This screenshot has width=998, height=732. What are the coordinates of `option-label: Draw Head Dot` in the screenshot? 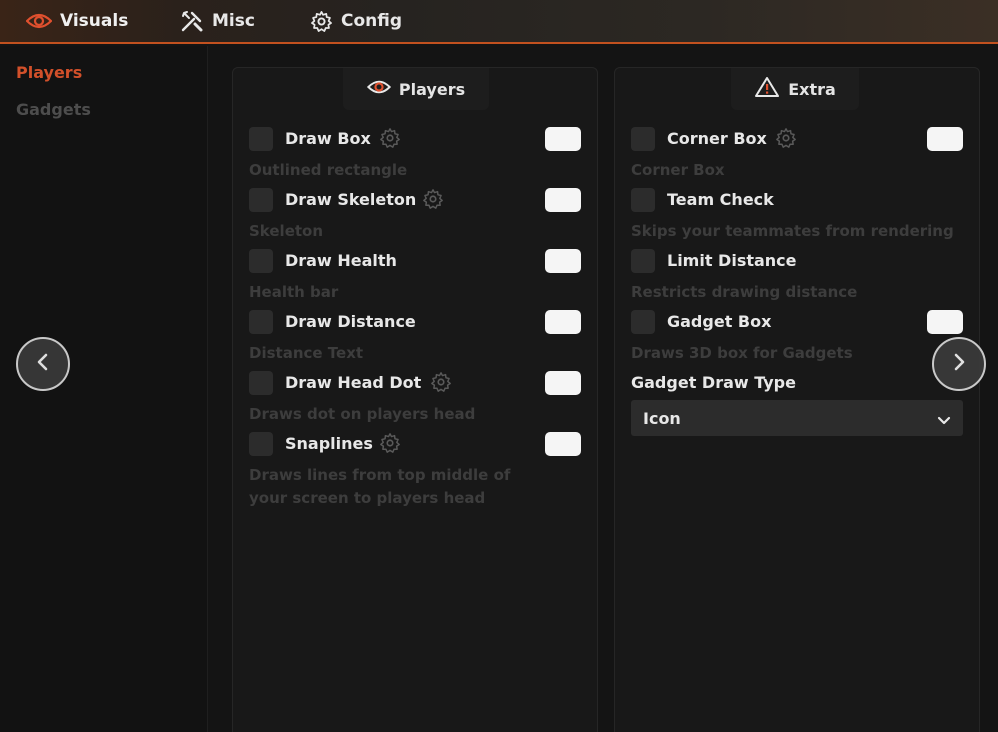 It's located at (353, 382).